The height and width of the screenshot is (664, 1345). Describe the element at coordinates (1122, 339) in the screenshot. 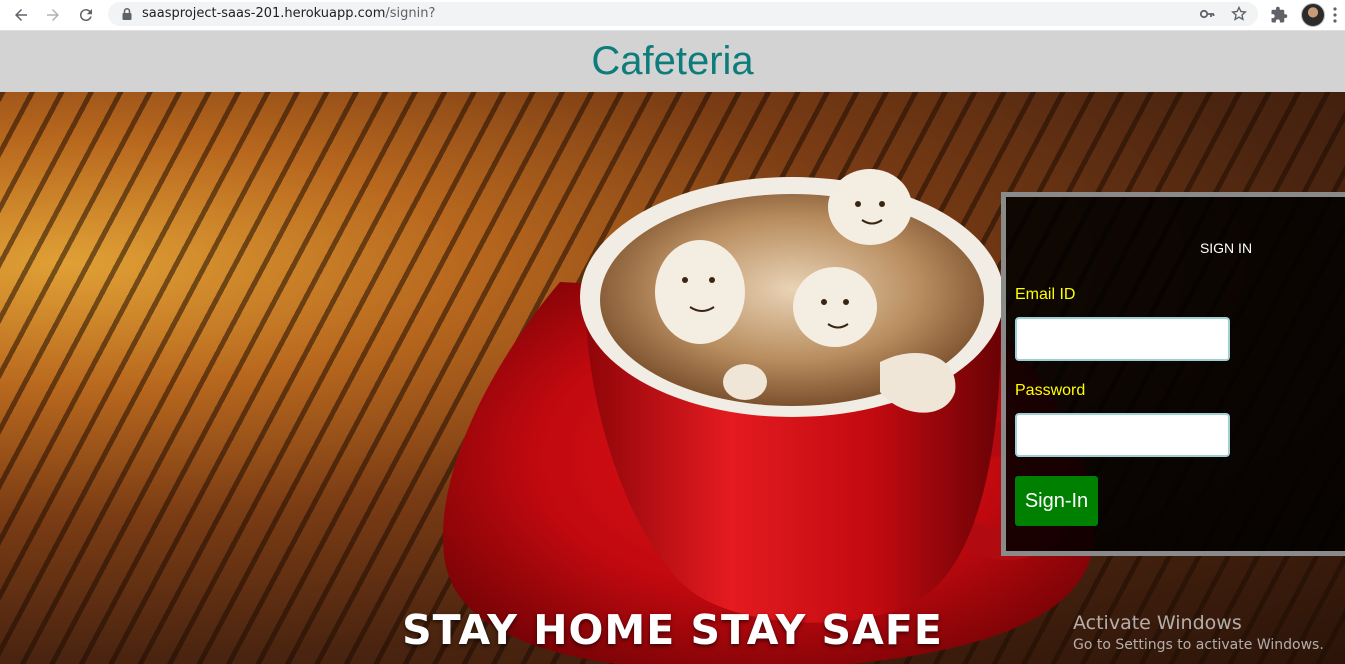

I see `email-field` at that location.